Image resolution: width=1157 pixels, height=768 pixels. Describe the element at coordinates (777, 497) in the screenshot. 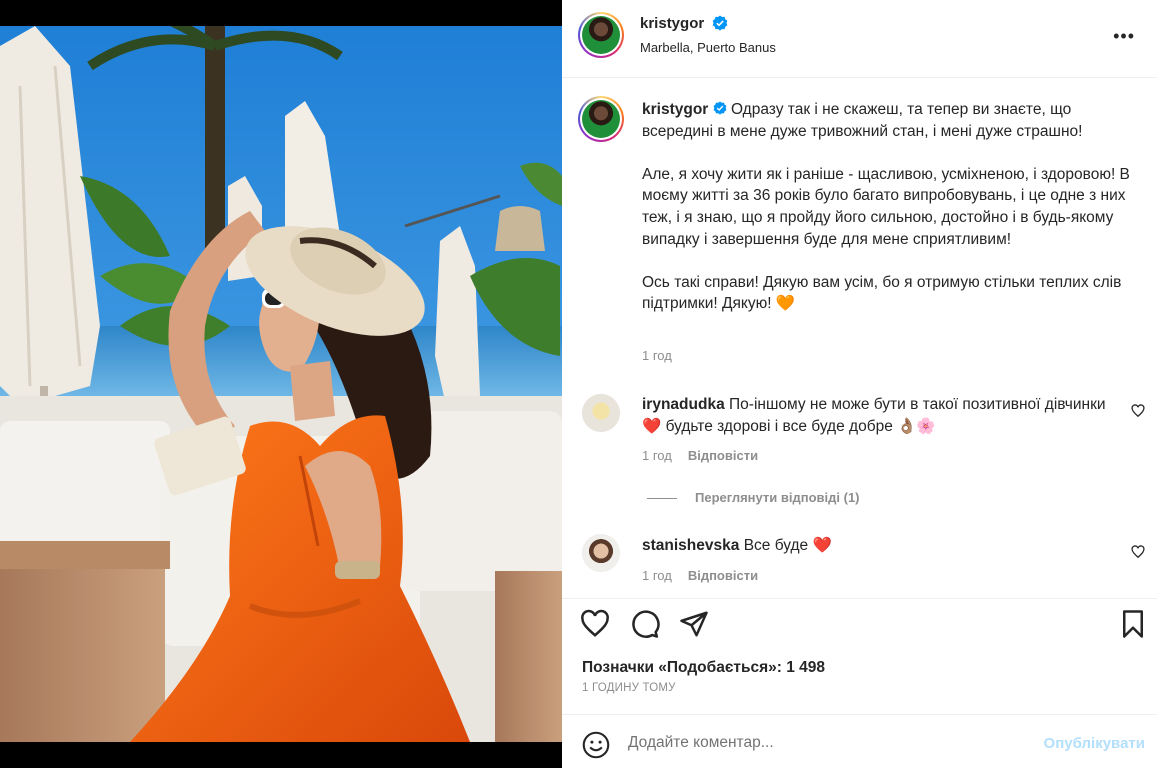

I see `view-replies-label: Переглянути відповіді (1)` at that location.